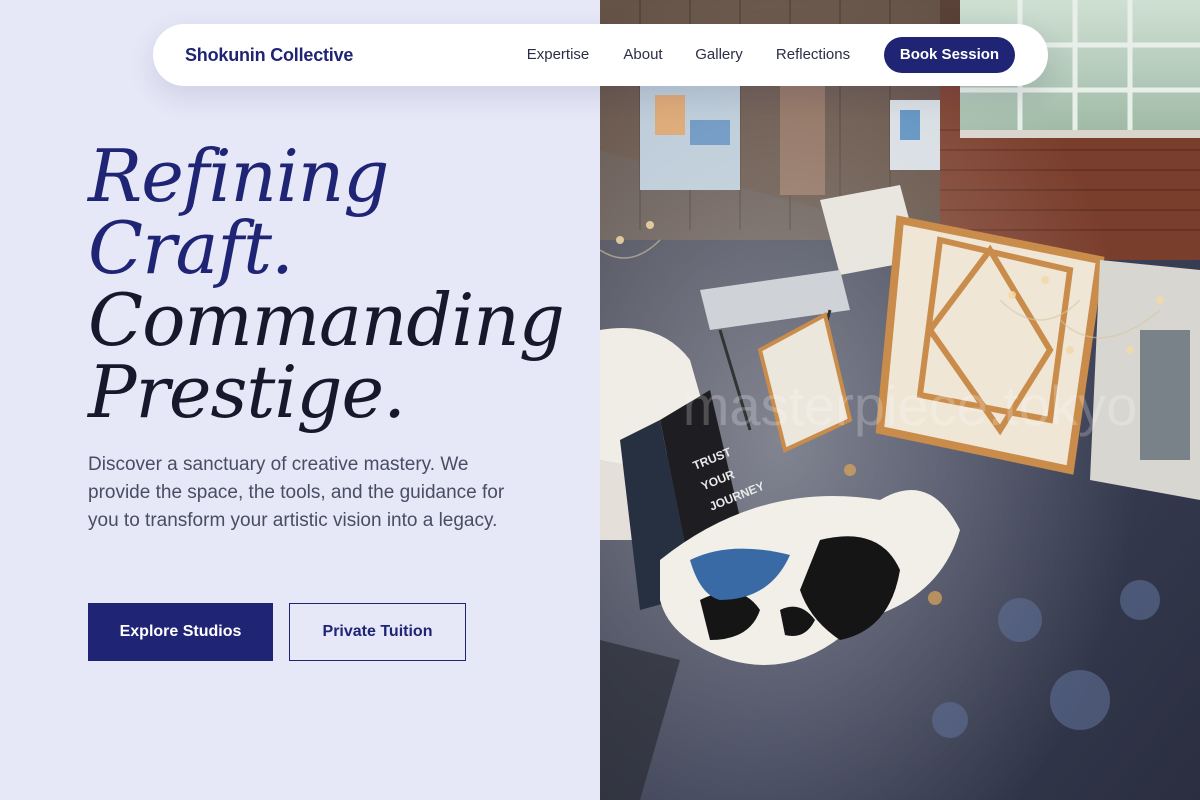 Image resolution: width=1200 pixels, height=800 pixels. I want to click on nav-link-about: About, so click(642, 55).